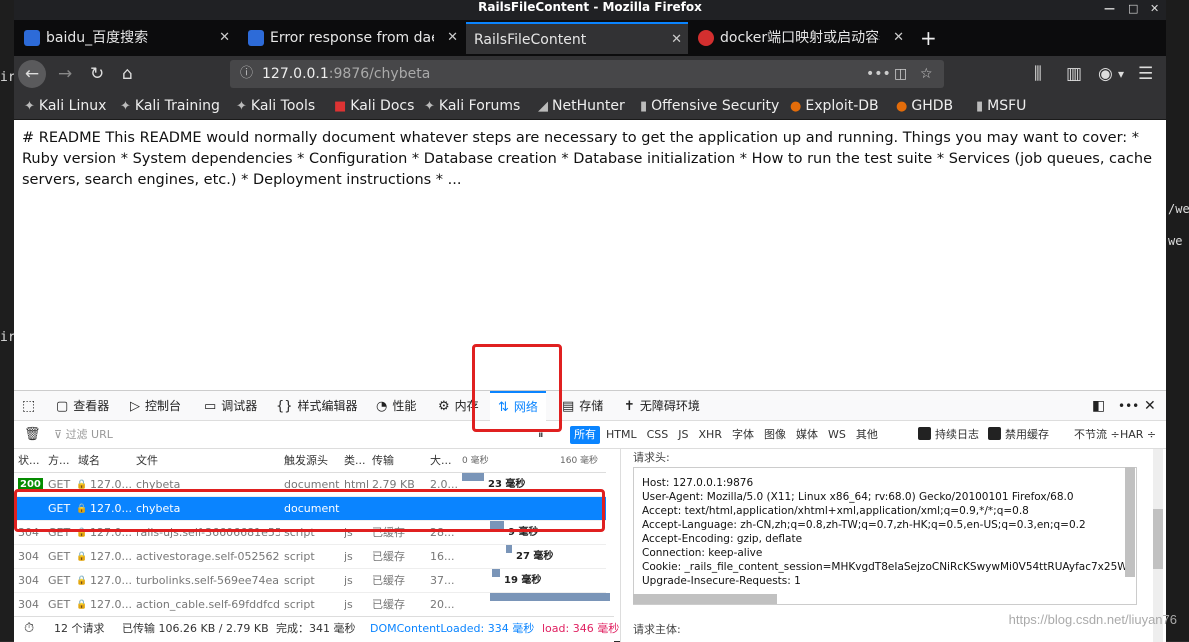 The image size is (1189, 642). What do you see at coordinates (834, 106) in the screenshot?
I see `bookmark-exploit-db: ● Exploit-DB` at bounding box center [834, 106].